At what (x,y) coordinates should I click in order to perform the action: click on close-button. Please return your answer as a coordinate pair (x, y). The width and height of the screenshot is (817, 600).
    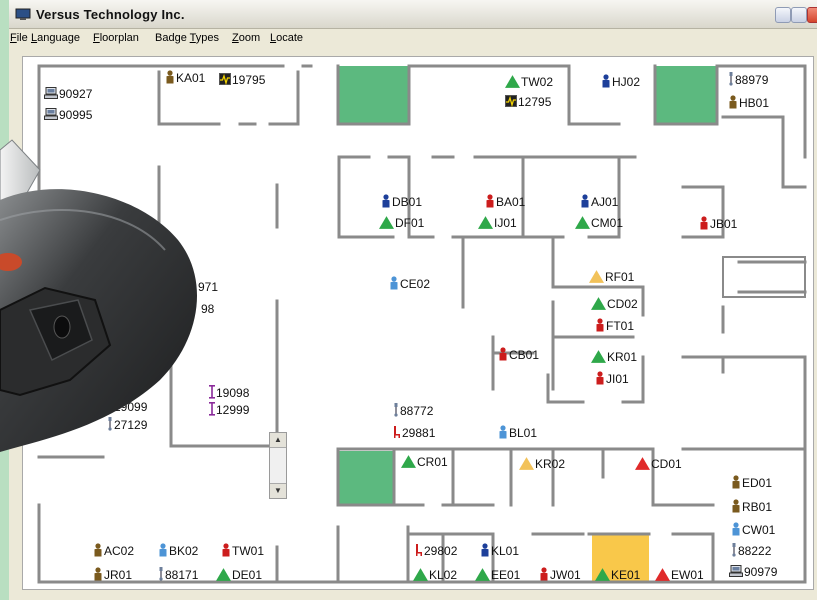
    Looking at the image, I should click on (812, 15).